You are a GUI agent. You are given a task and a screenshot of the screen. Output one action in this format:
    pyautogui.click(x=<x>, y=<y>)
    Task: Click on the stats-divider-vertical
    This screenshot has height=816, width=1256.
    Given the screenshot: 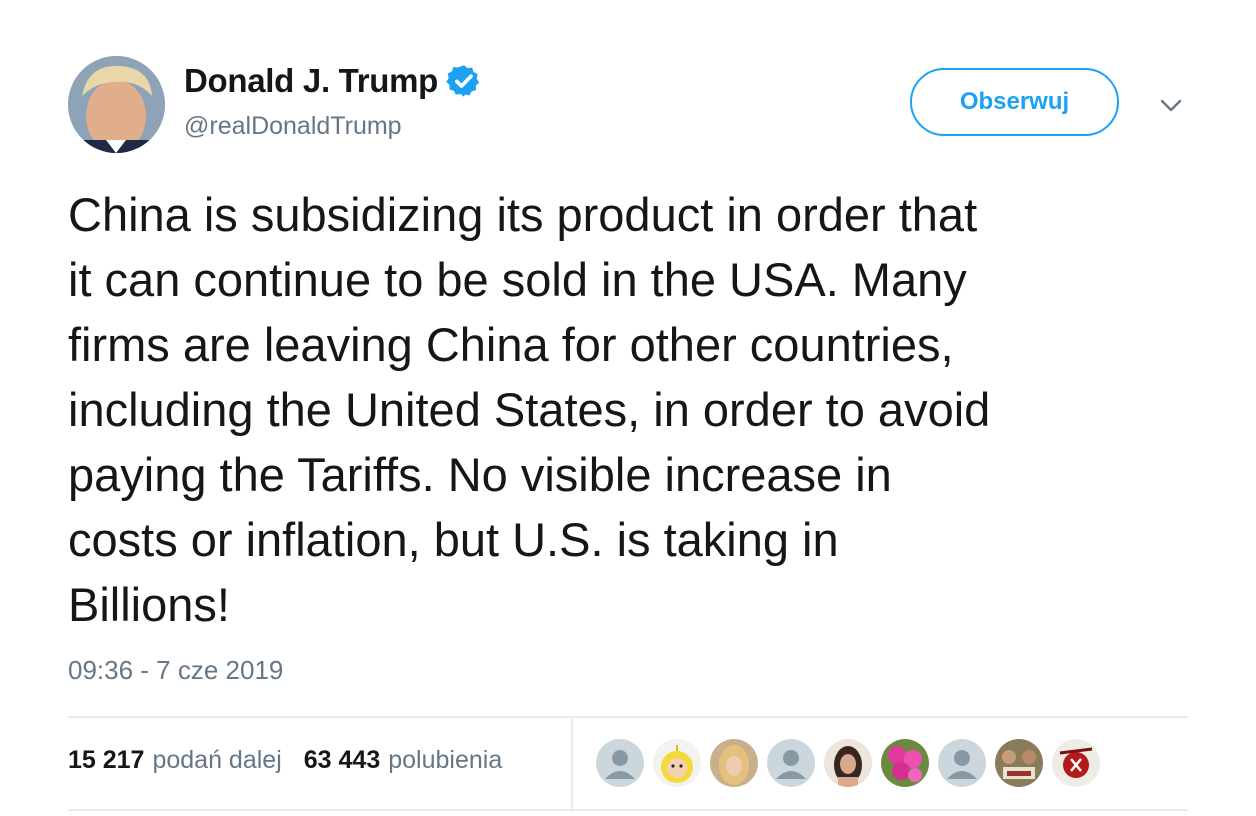 What is the action you would take?
    pyautogui.click(x=572, y=763)
    